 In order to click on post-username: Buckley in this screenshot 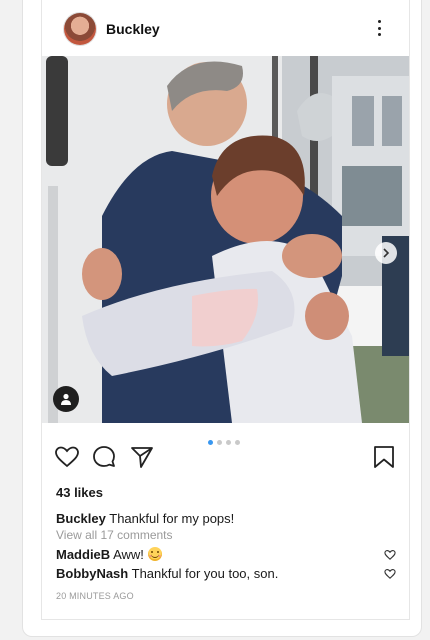, I will do `click(133, 29)`.